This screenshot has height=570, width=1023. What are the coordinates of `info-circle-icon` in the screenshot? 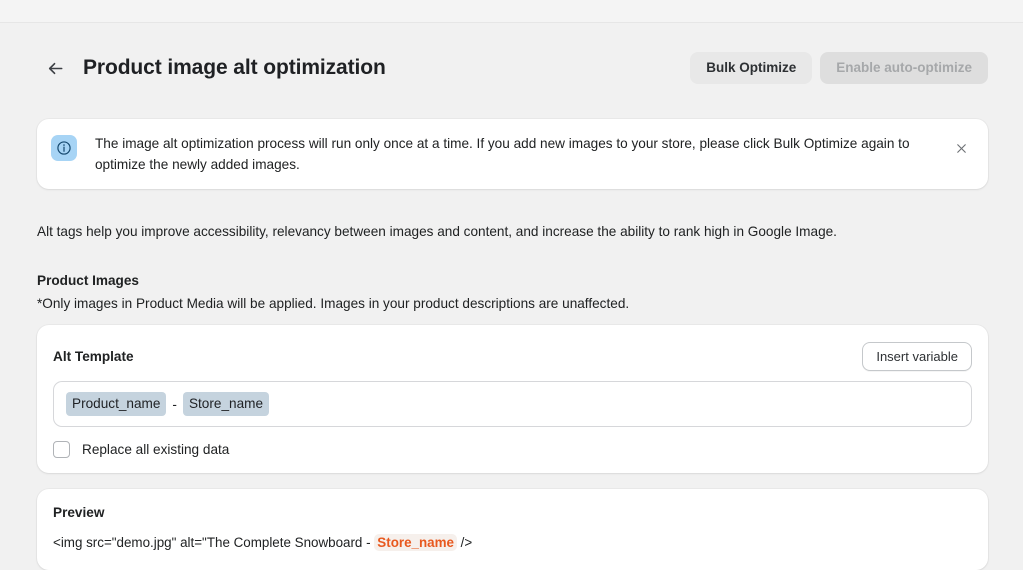 It's located at (64, 148).